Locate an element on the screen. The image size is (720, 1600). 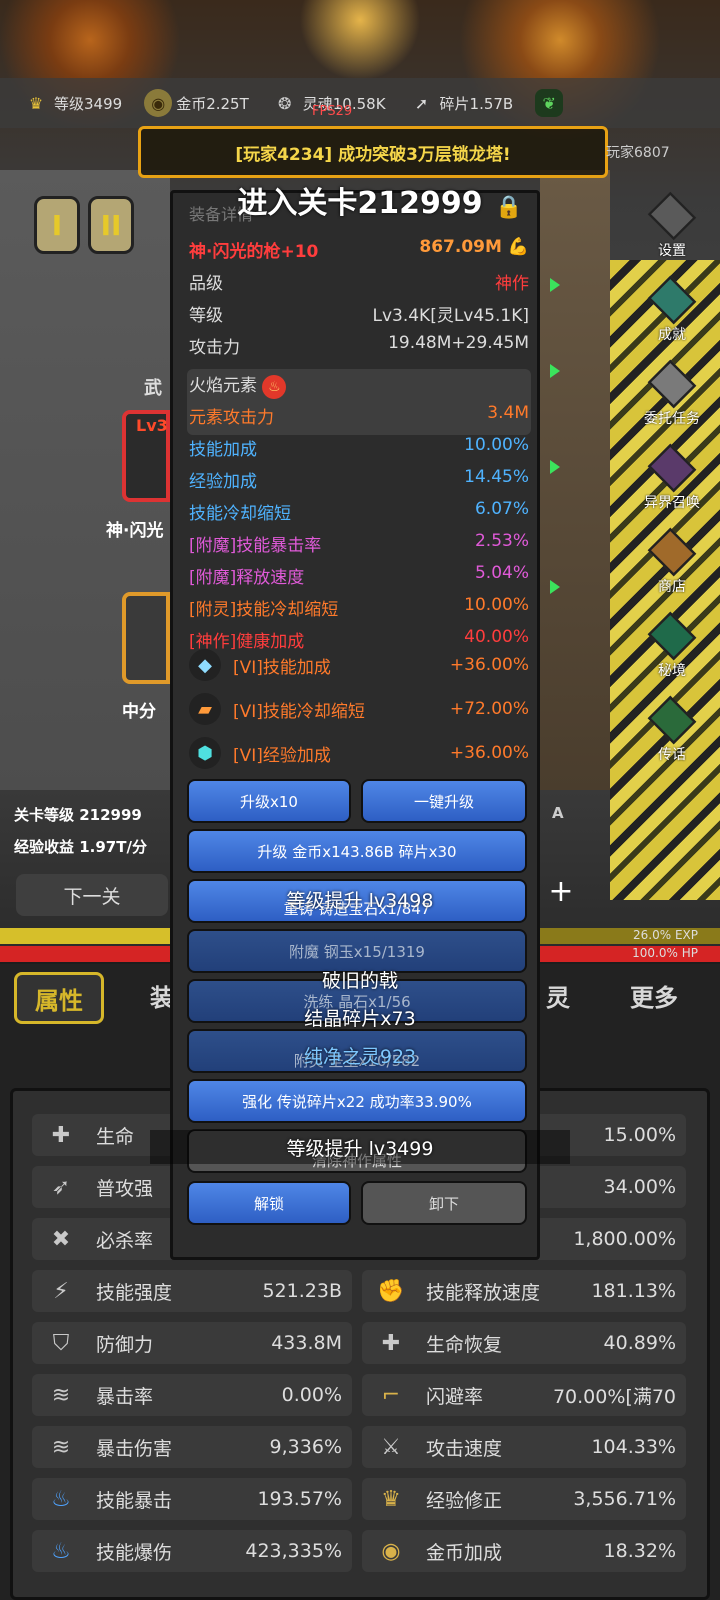
attribute-row: ✊ 技能释放速度 181.13% is located at coordinates (524, 1291).